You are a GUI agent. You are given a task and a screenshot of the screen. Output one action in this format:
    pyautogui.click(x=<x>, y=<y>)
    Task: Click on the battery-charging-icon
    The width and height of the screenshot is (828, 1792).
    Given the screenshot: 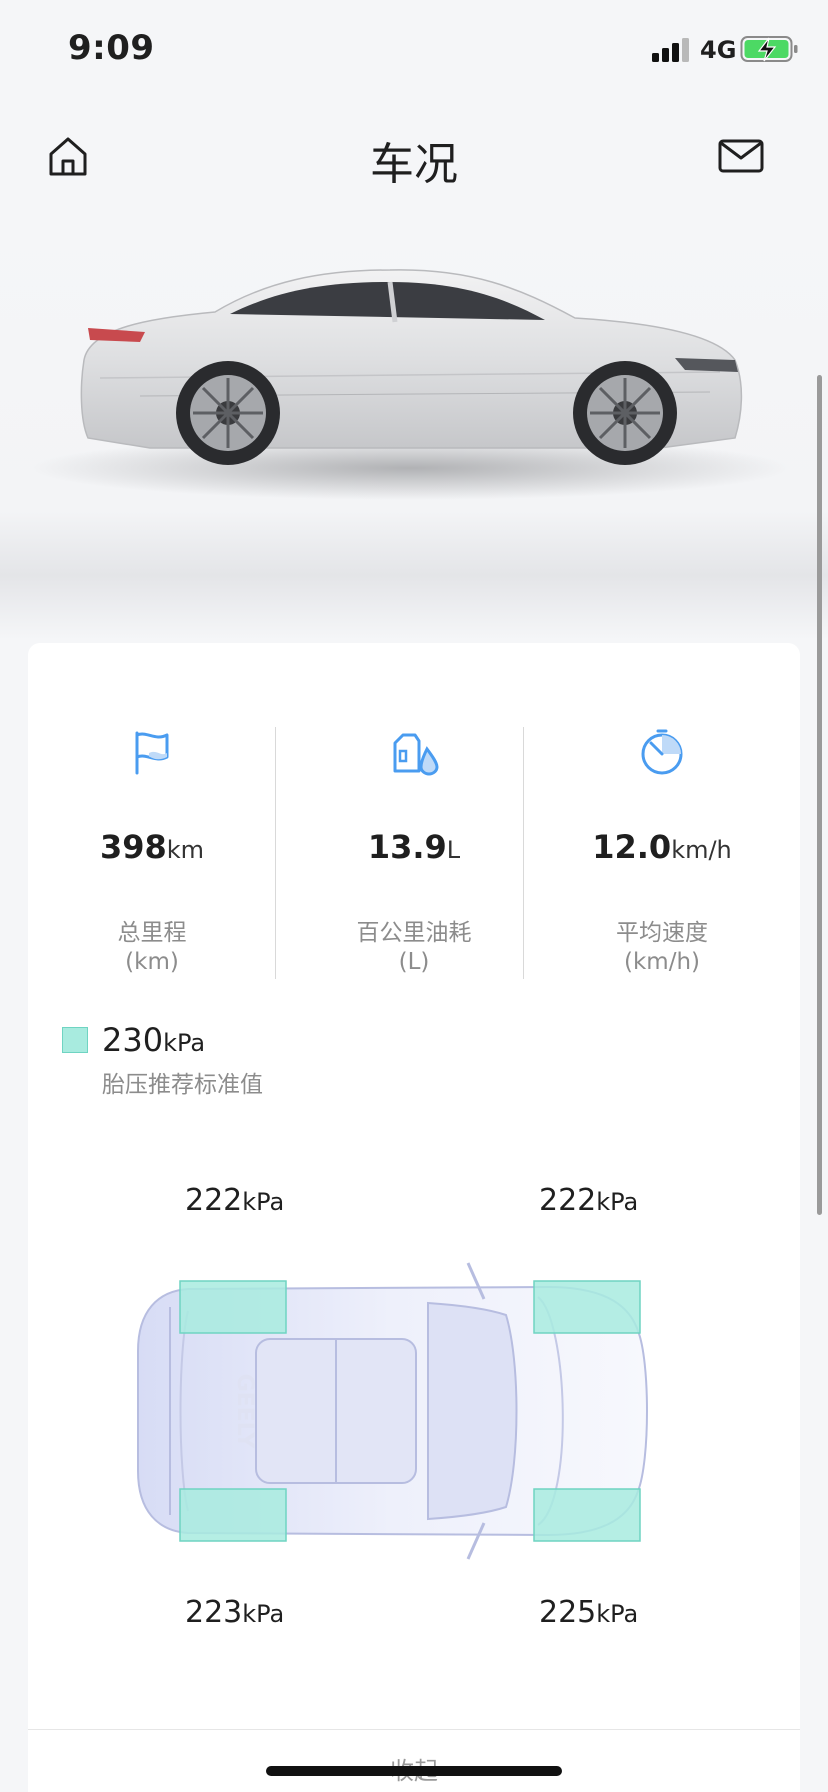 What is the action you would take?
    pyautogui.click(x=769, y=49)
    